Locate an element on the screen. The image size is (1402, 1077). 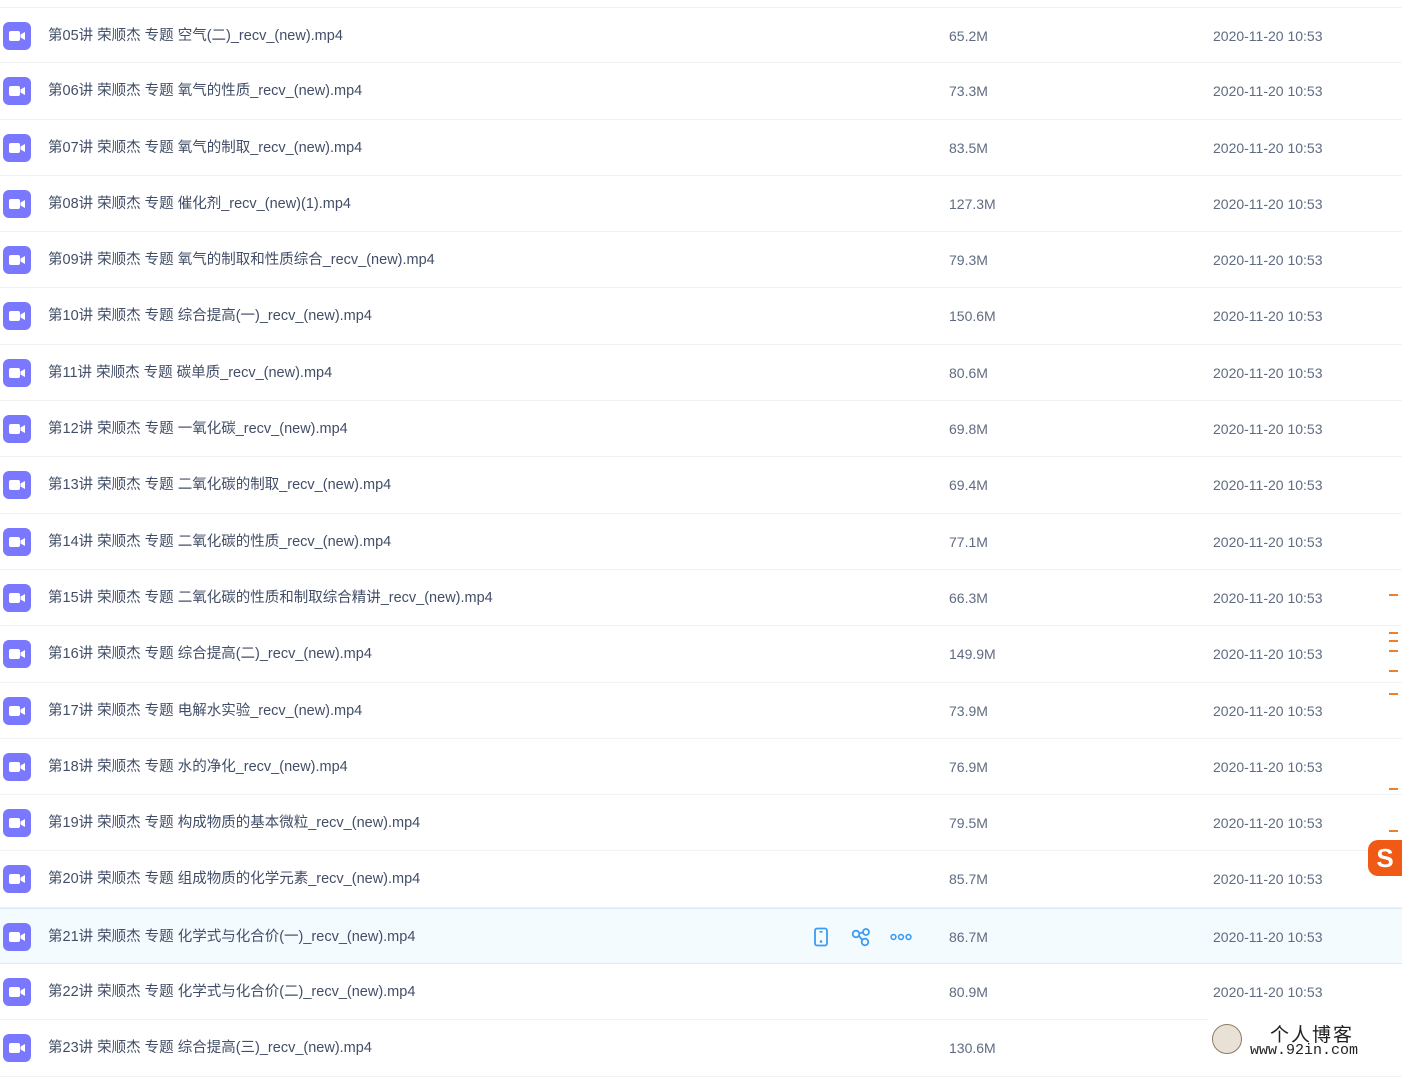
more-icon is located at coordinates (901, 937).